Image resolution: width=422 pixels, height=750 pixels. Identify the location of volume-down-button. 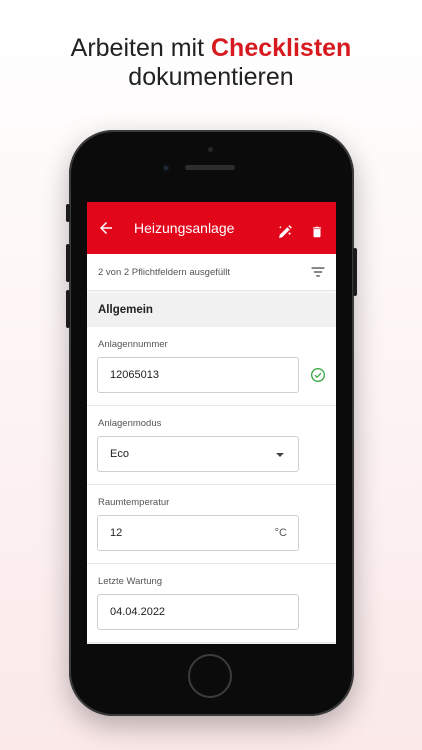
(68, 309).